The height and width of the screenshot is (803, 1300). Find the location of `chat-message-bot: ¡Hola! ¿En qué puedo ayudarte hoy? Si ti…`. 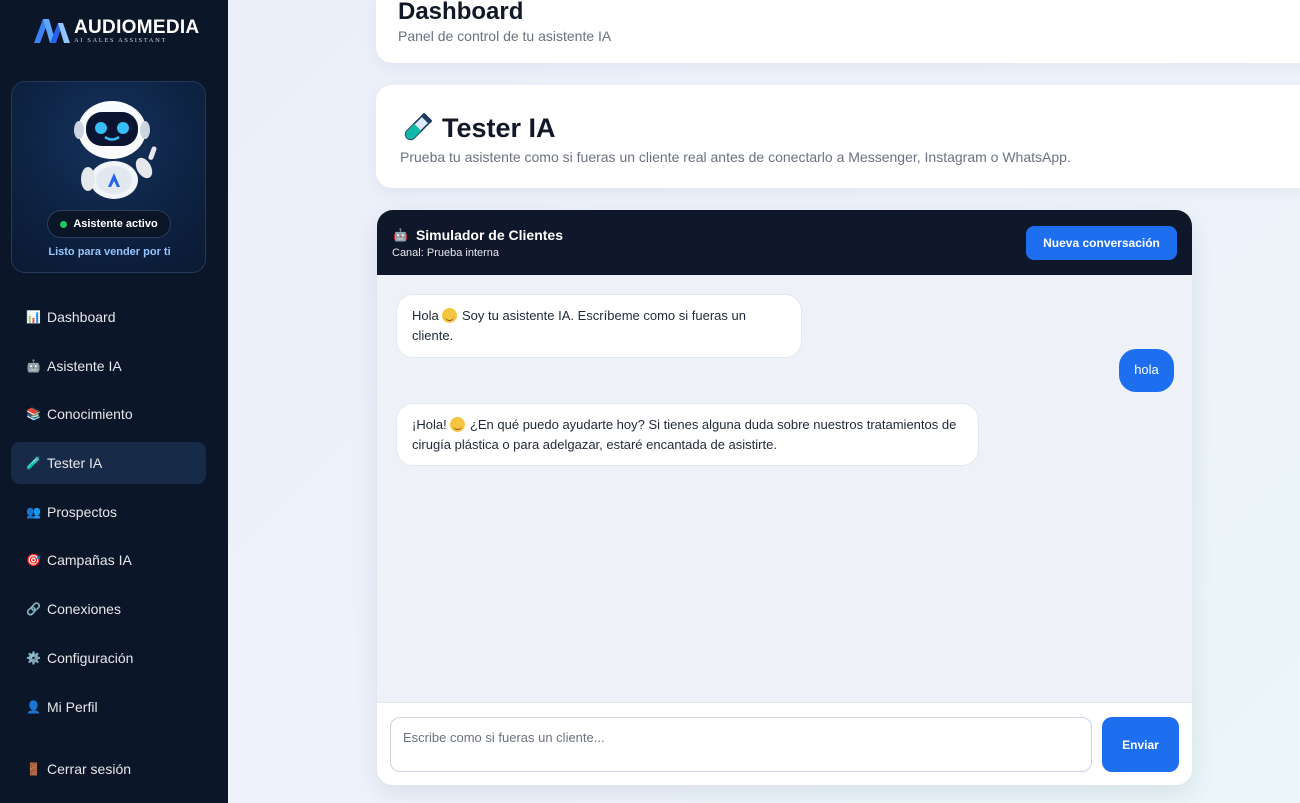

chat-message-bot: ¡Hola! ¿En qué puedo ayudarte hoy? Si ti… is located at coordinates (687, 434).